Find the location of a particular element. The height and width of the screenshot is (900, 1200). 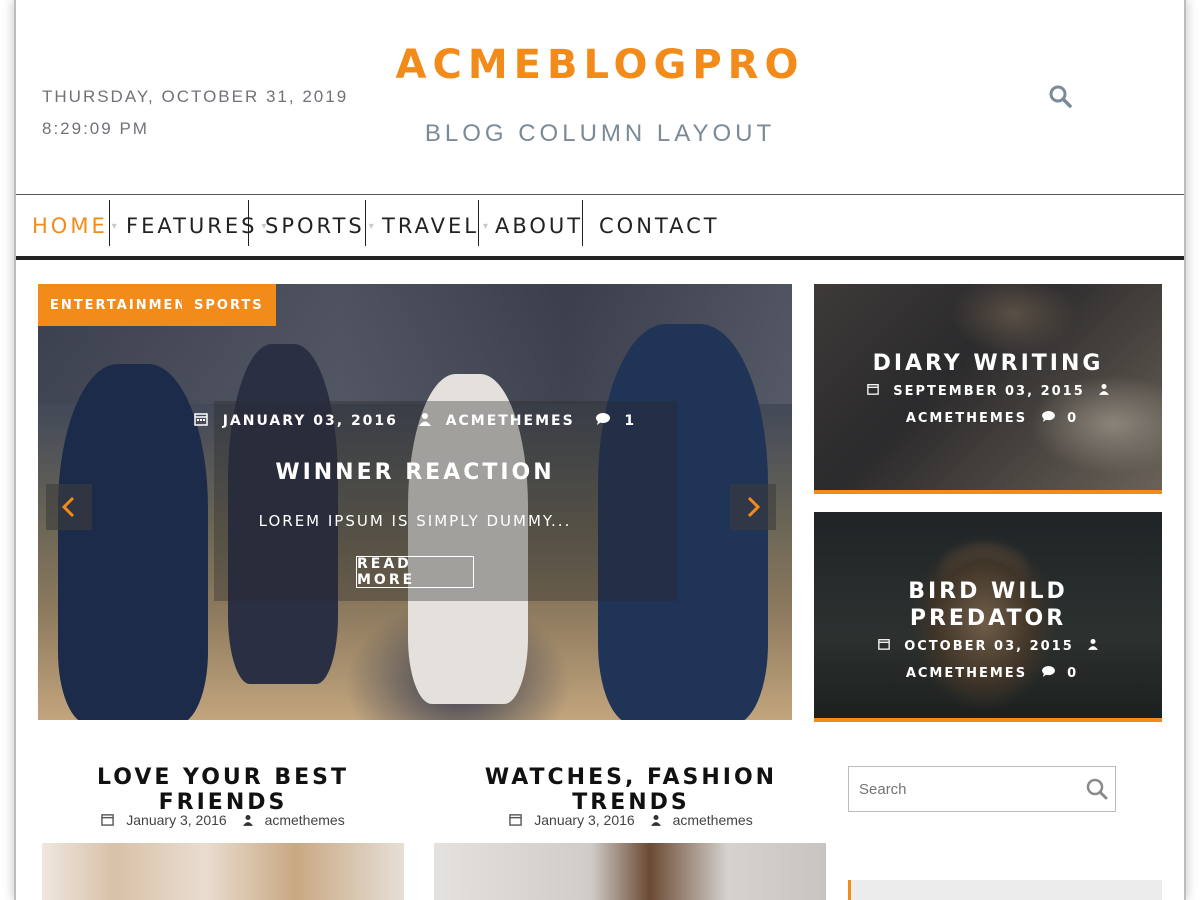

search-input is located at coordinates (969, 789).